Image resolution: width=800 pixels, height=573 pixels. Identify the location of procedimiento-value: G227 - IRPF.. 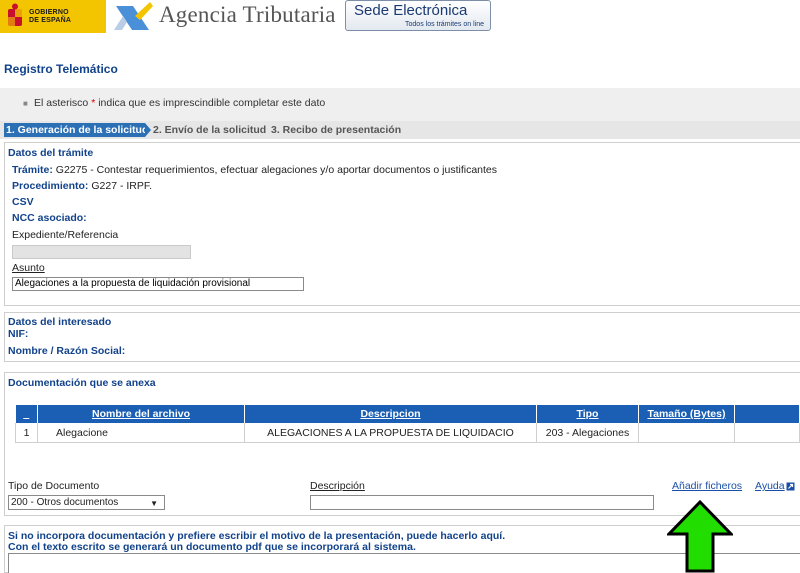
(122, 186).